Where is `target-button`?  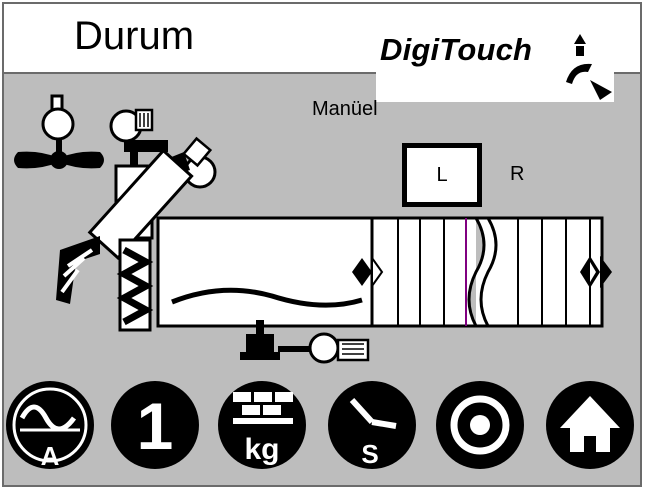 target-button is located at coordinates (480, 425).